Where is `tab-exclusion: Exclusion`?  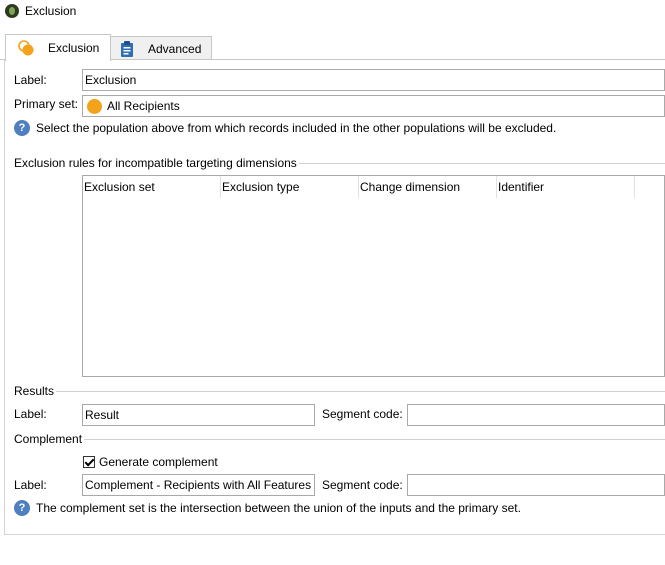
tab-exclusion: Exclusion is located at coordinates (58, 47).